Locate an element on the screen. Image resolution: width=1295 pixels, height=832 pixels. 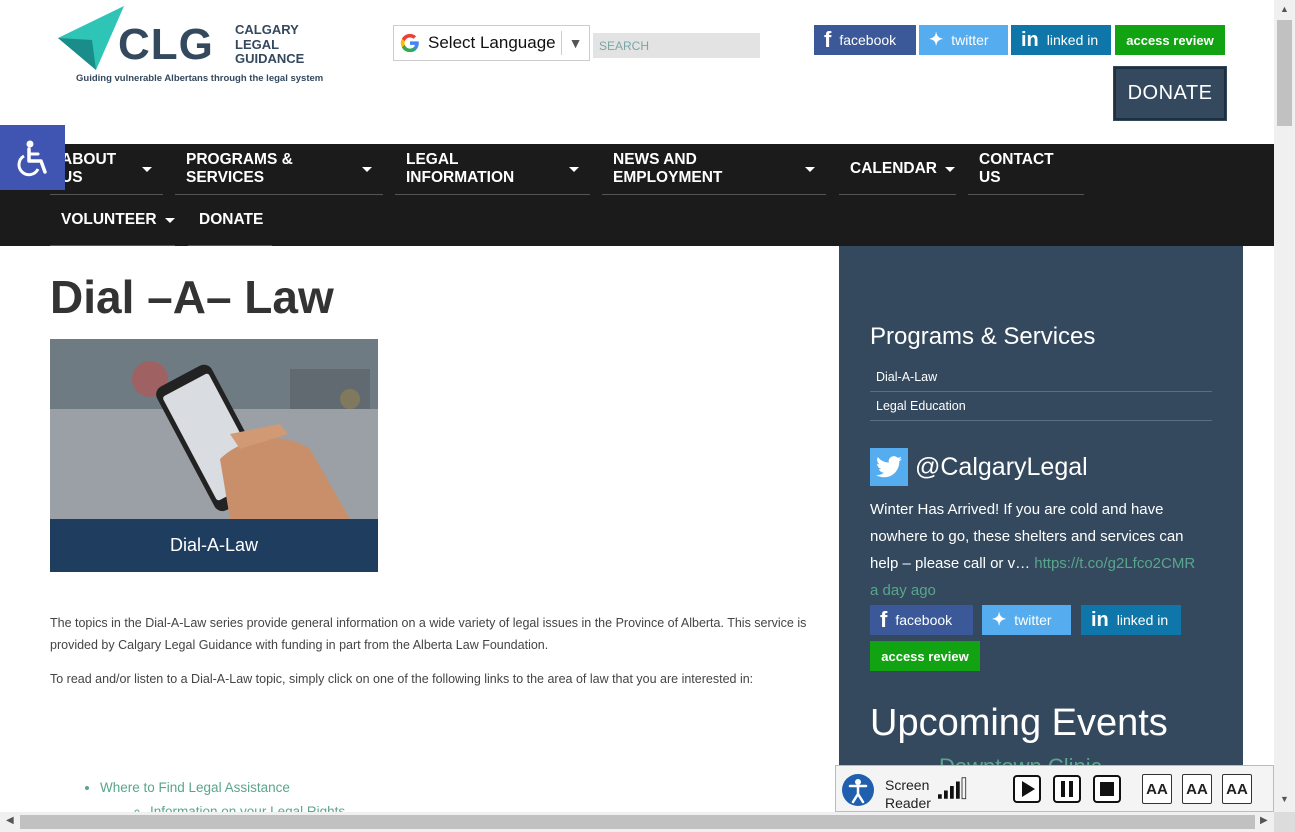
text-size-decrease-button: AA is located at coordinates (1237, 789).